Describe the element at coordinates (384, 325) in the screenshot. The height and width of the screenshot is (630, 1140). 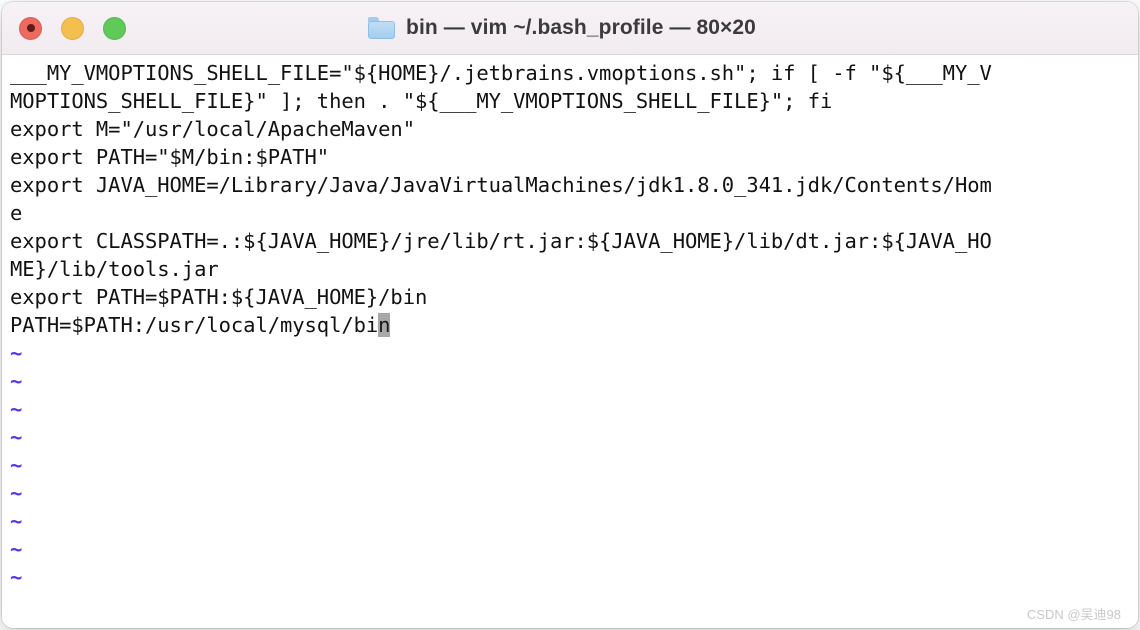
I see `text-cursor: n` at that location.